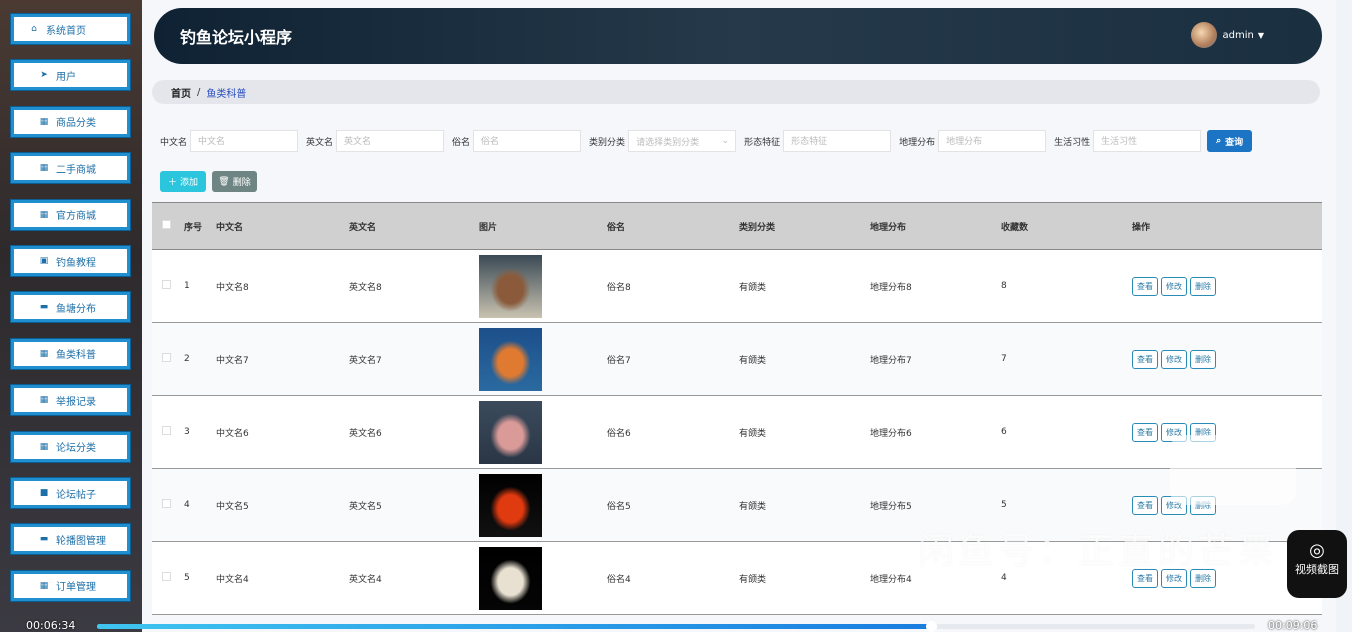 This screenshot has height=632, width=1352. I want to click on label: 形态特征, so click(762, 142).